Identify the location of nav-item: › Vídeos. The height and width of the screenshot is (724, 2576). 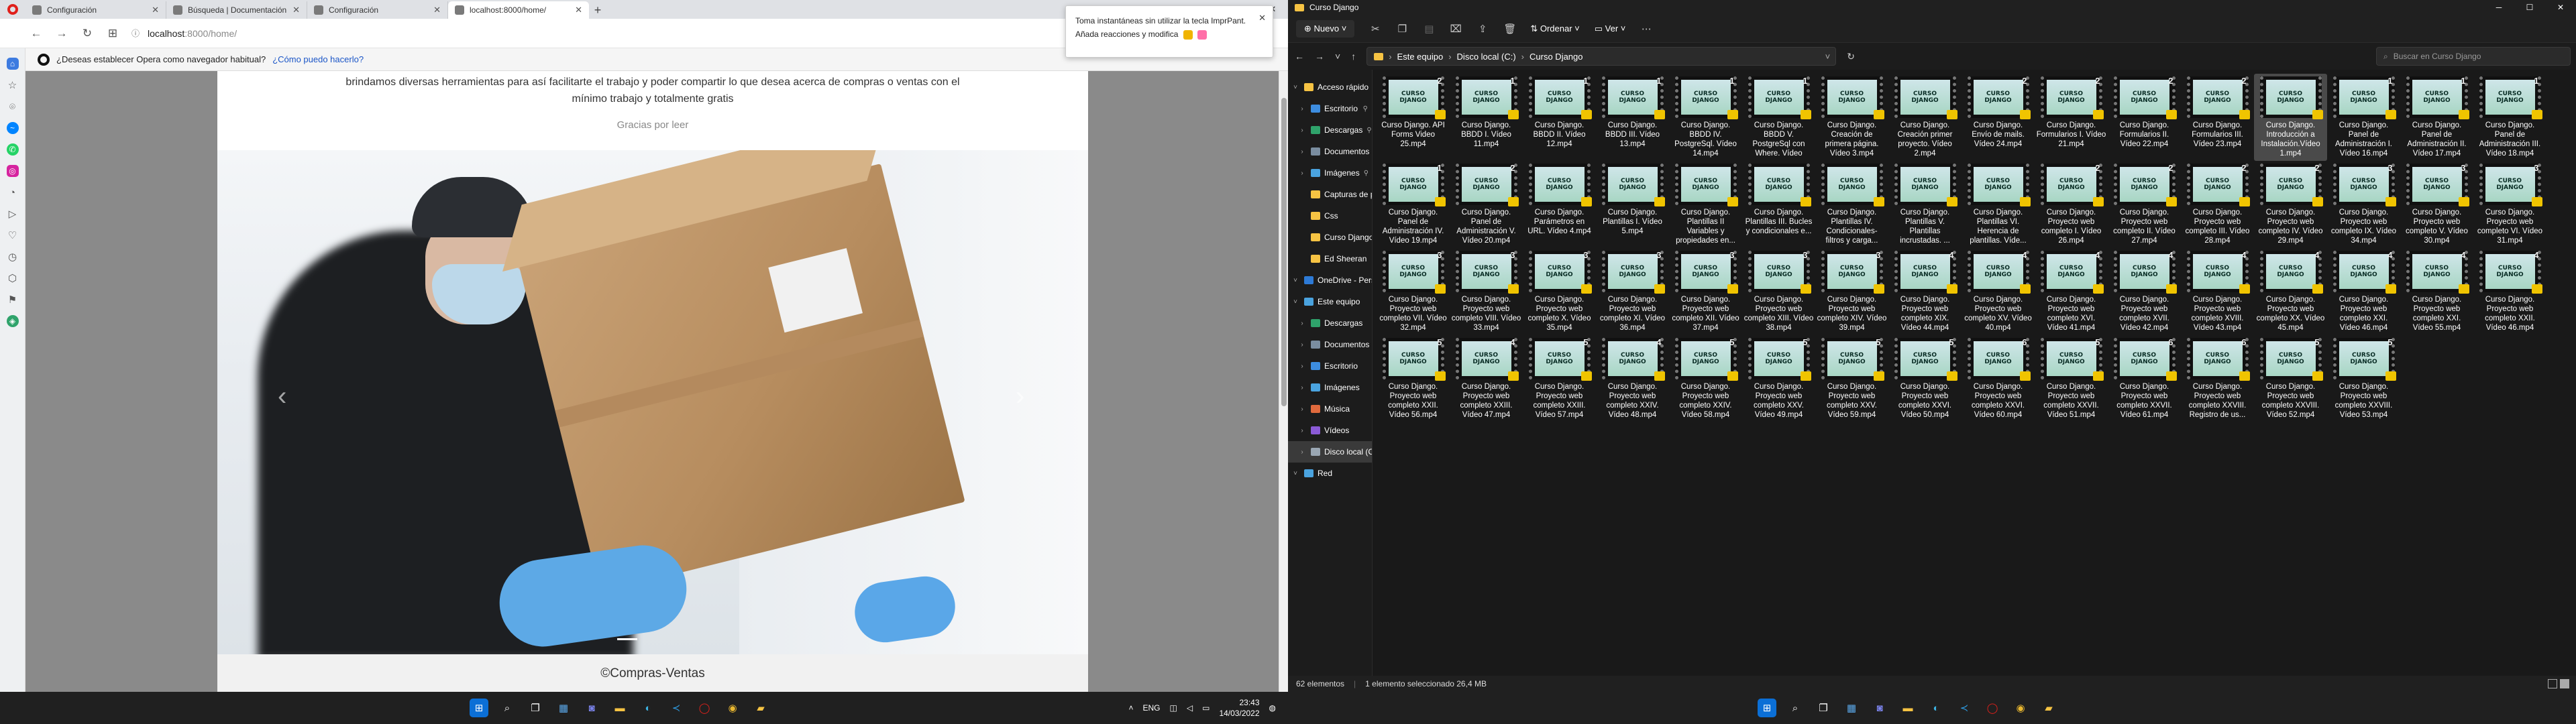
(1330, 430).